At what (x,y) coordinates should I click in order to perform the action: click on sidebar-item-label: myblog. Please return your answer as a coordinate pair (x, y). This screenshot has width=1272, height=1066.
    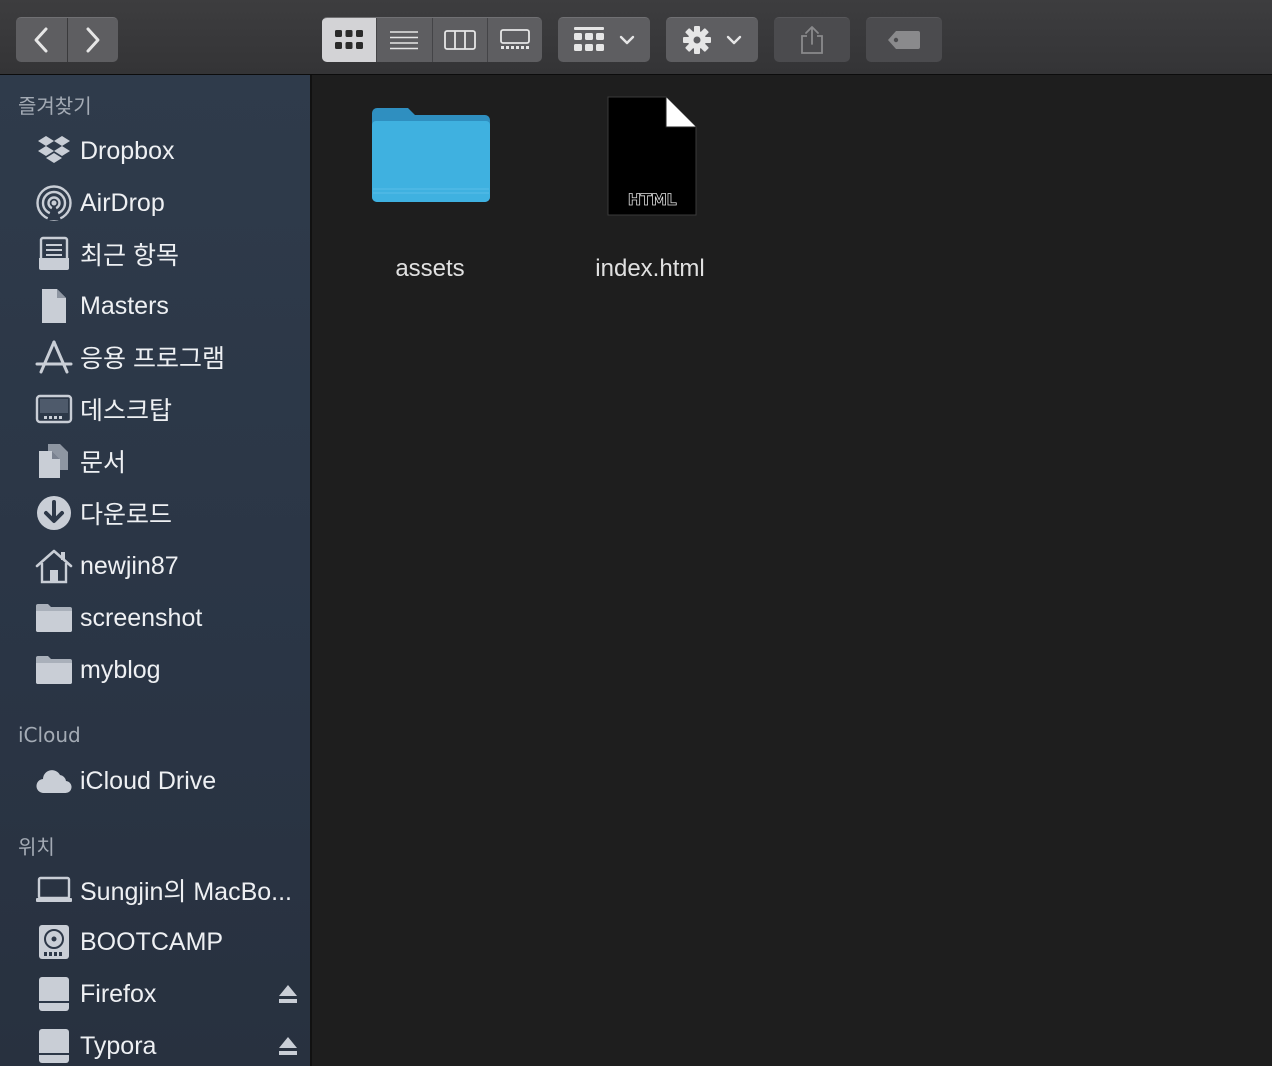
    Looking at the image, I should click on (120, 669).